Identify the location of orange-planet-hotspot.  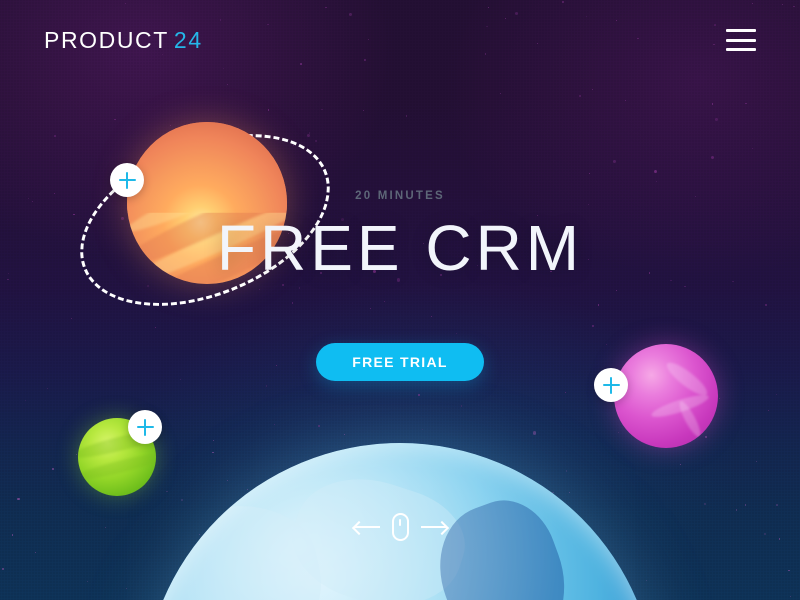
(127, 180).